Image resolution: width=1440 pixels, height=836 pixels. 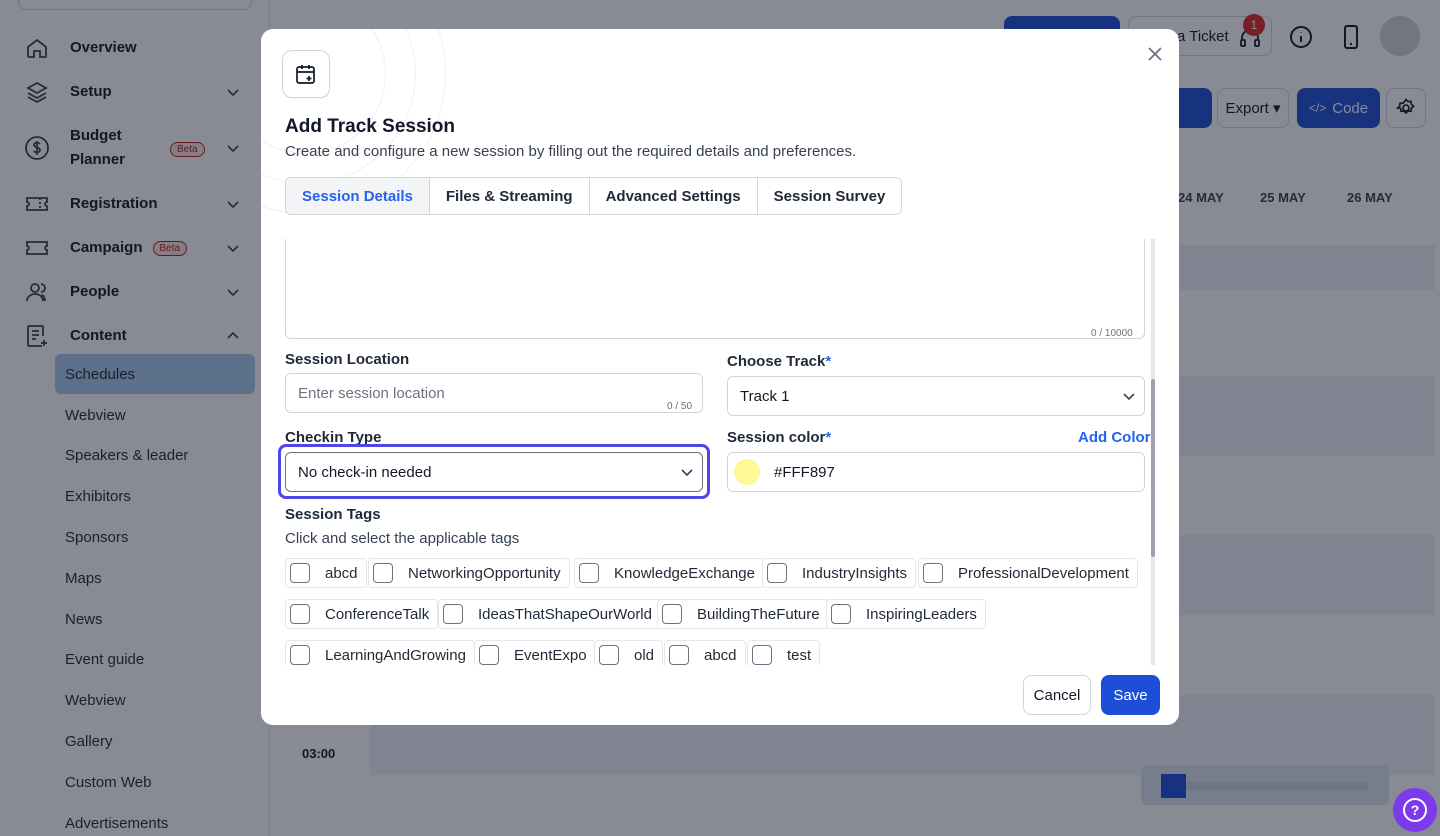 I want to click on modal-scrollbar-thumb, so click(x=1153, y=468).